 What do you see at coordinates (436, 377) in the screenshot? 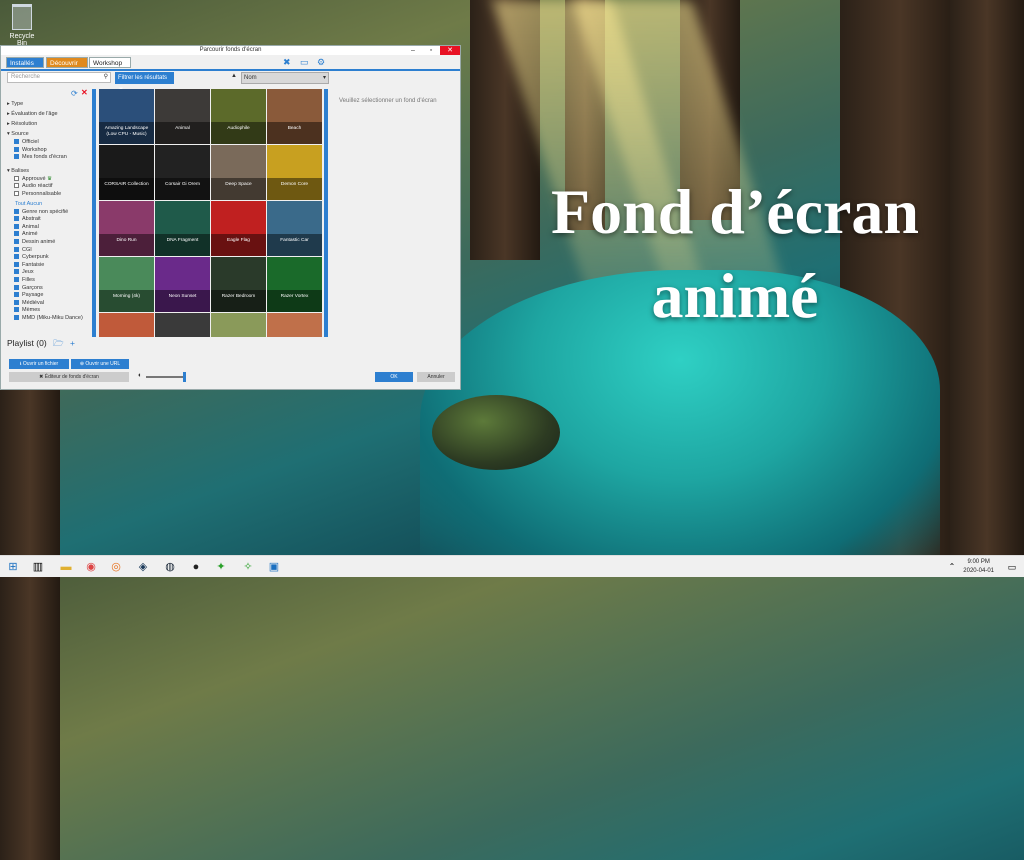
I see `cancel-button: Annuler` at bounding box center [436, 377].